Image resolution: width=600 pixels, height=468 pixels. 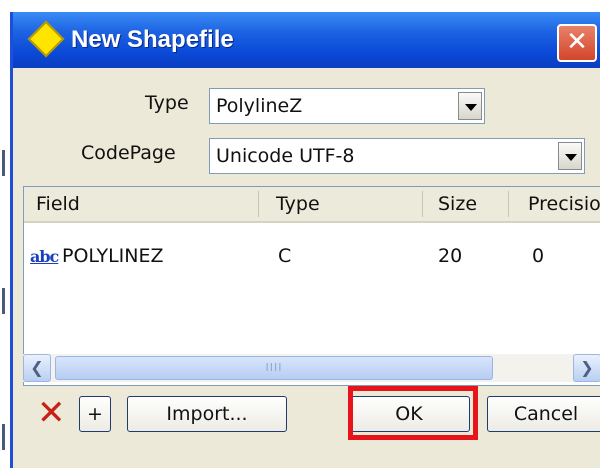 I want to click on scroll-left-icon: ❮, so click(x=37, y=368).